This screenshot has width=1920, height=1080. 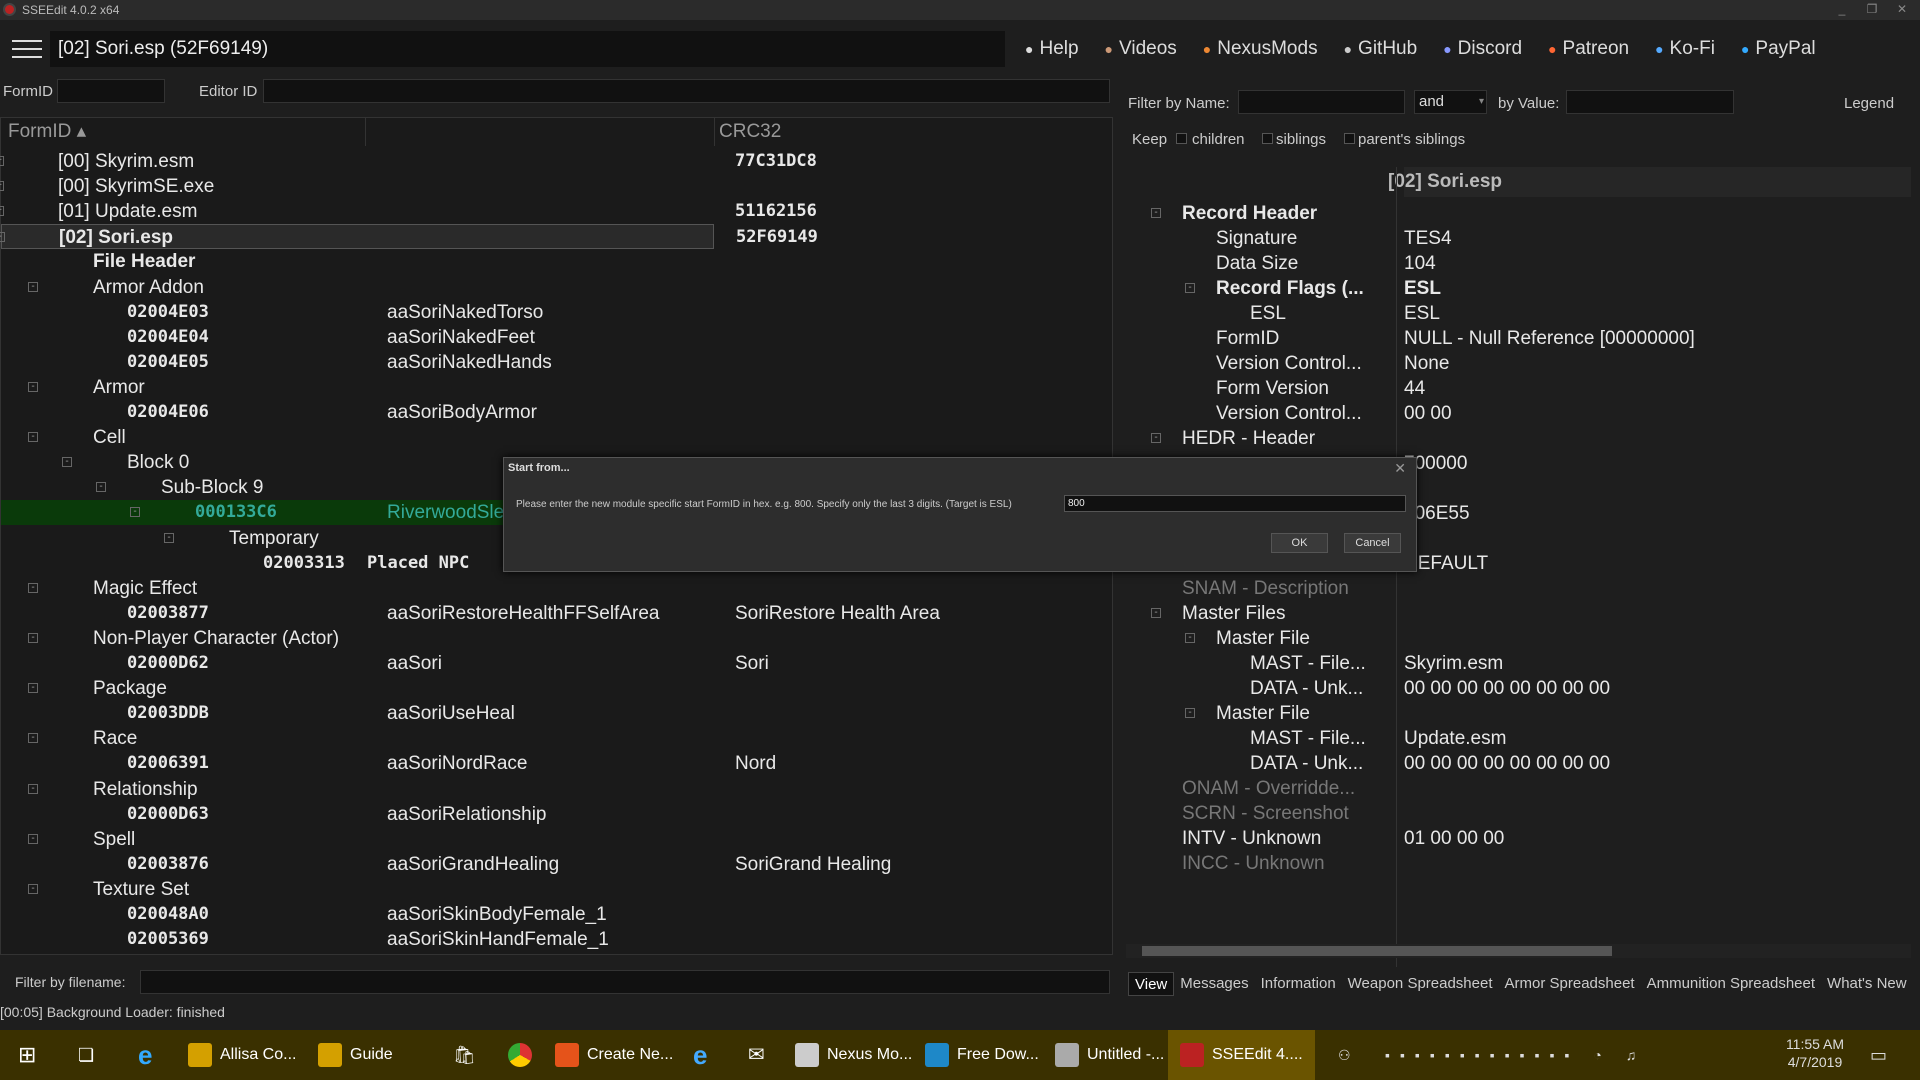 I want to click on and-or-select: and ▾, so click(x=1450, y=102).